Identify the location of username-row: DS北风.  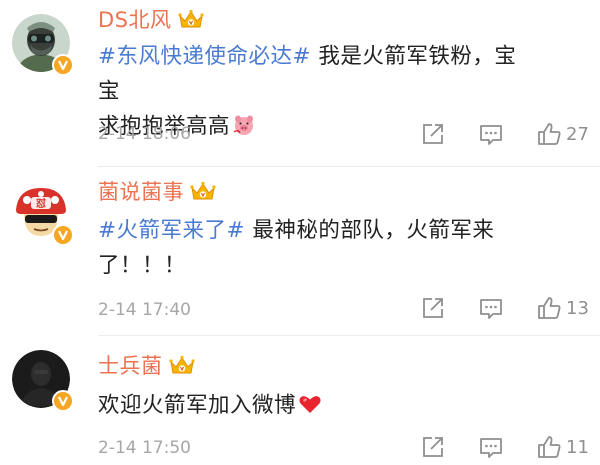
(151, 19).